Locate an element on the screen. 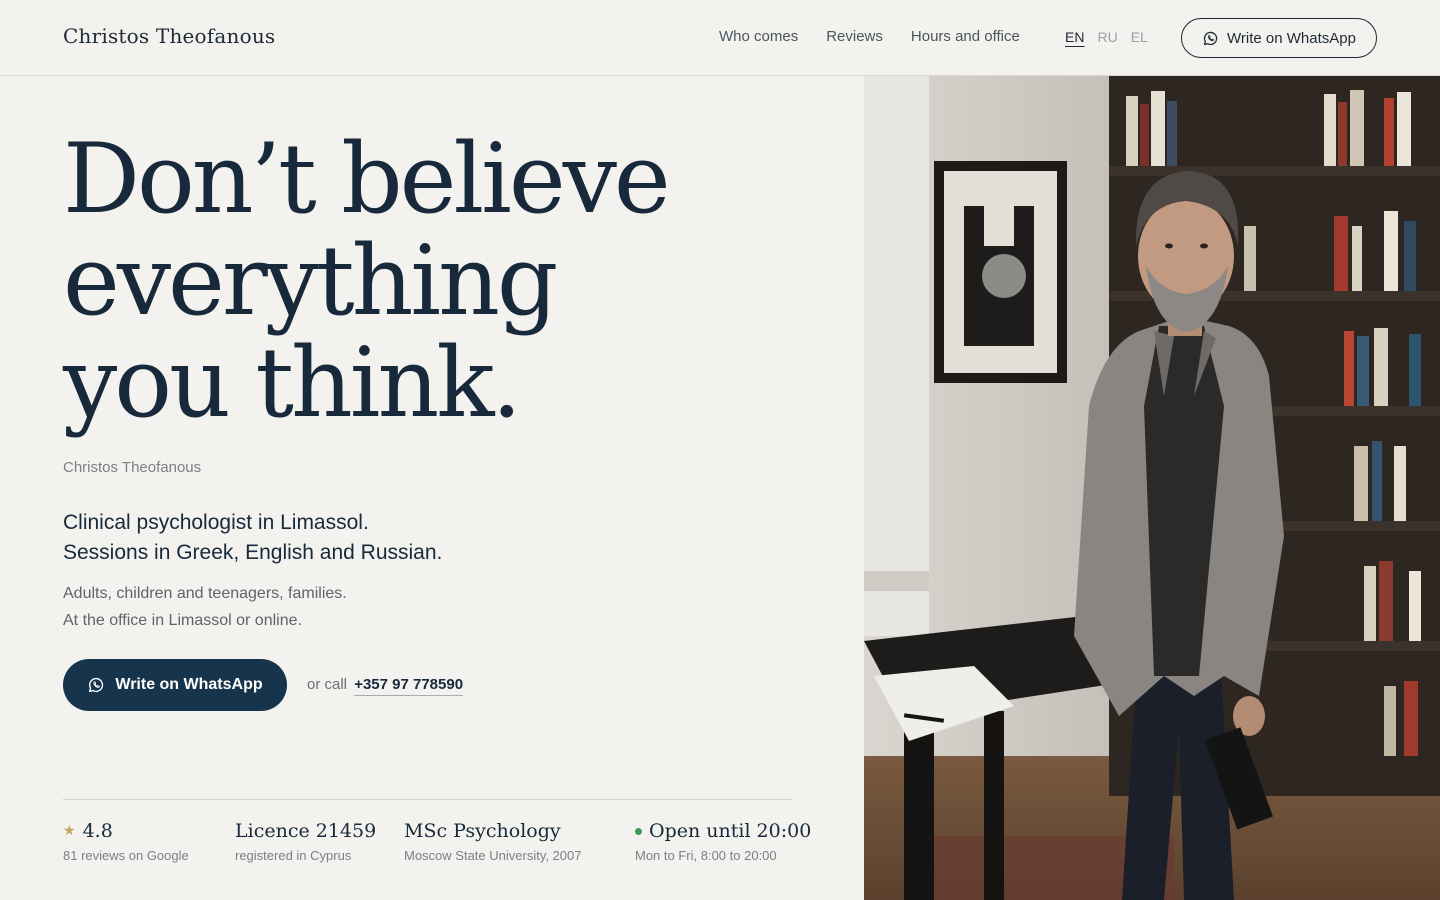 Image resolution: width=1440 pixels, height=900 pixels. nav-hours-and-office: Hours and office is located at coordinates (965, 36).